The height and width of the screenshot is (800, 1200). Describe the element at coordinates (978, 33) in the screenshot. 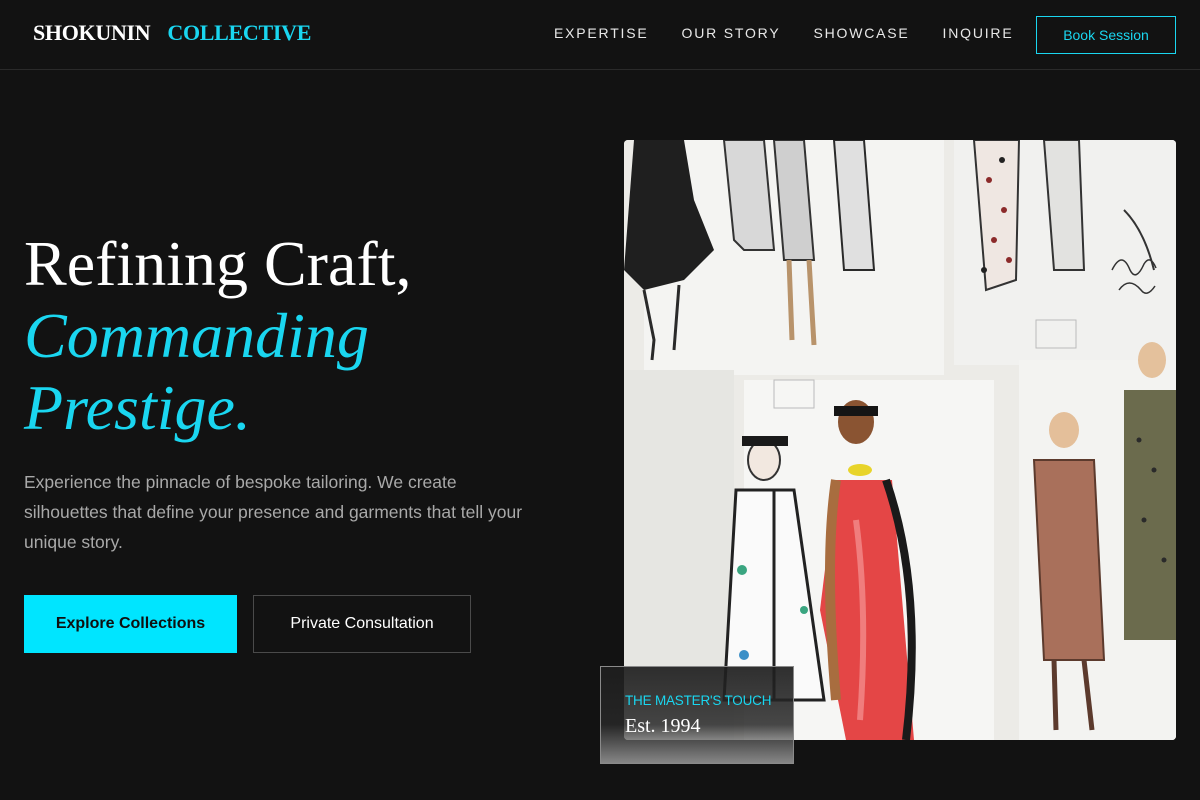

I see `nav-link-inquire: INQUIRE` at that location.